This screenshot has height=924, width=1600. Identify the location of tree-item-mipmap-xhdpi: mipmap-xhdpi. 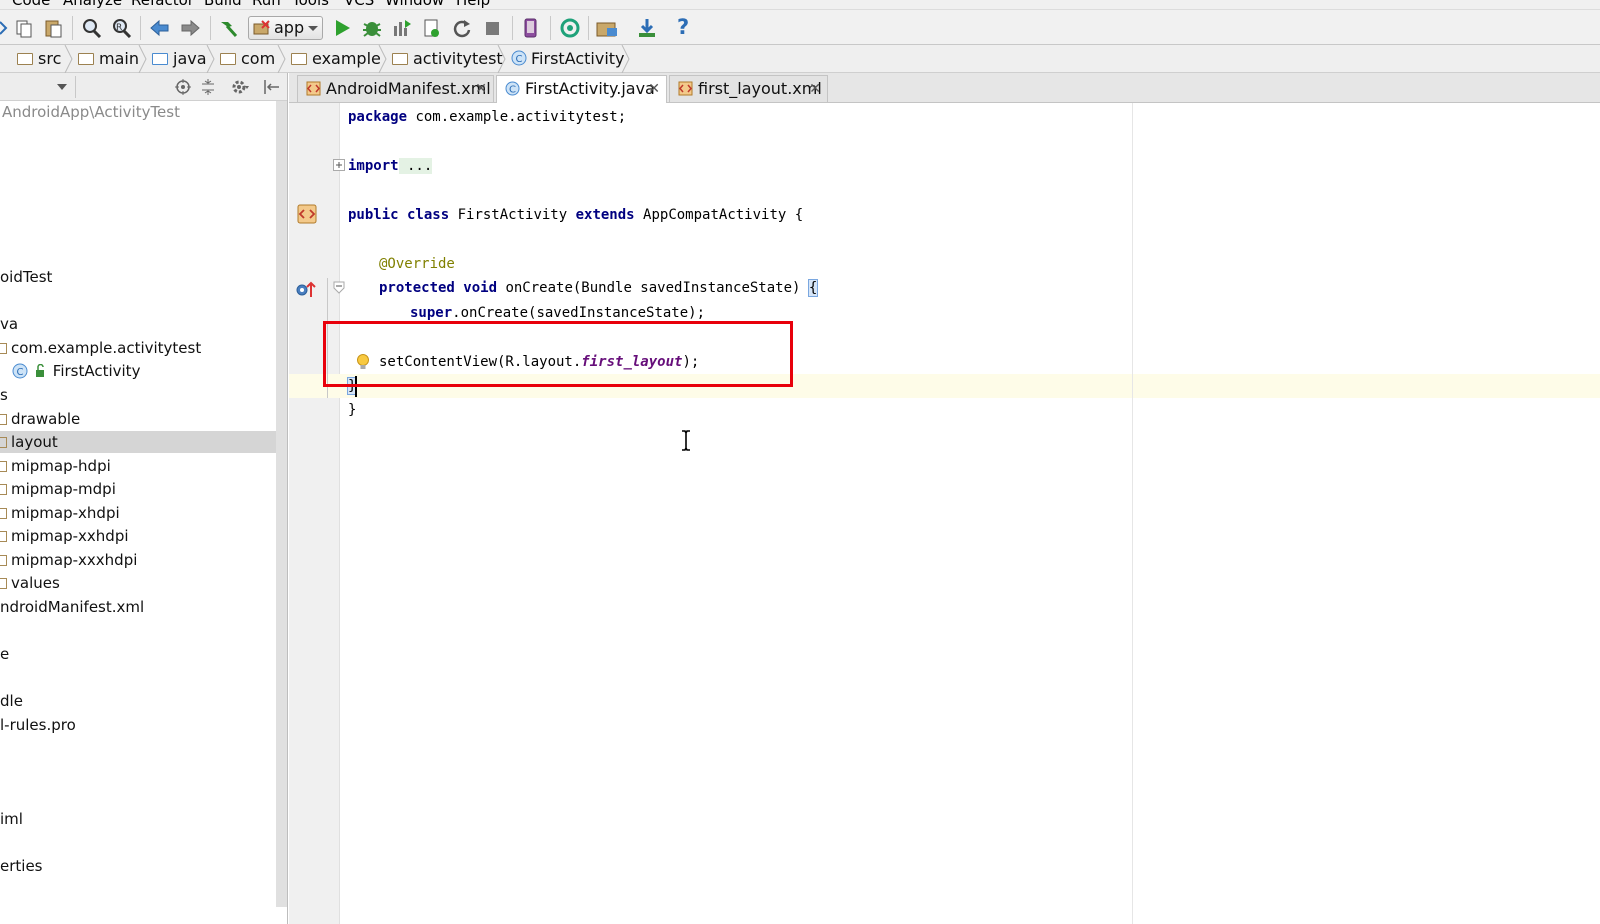
(60, 513).